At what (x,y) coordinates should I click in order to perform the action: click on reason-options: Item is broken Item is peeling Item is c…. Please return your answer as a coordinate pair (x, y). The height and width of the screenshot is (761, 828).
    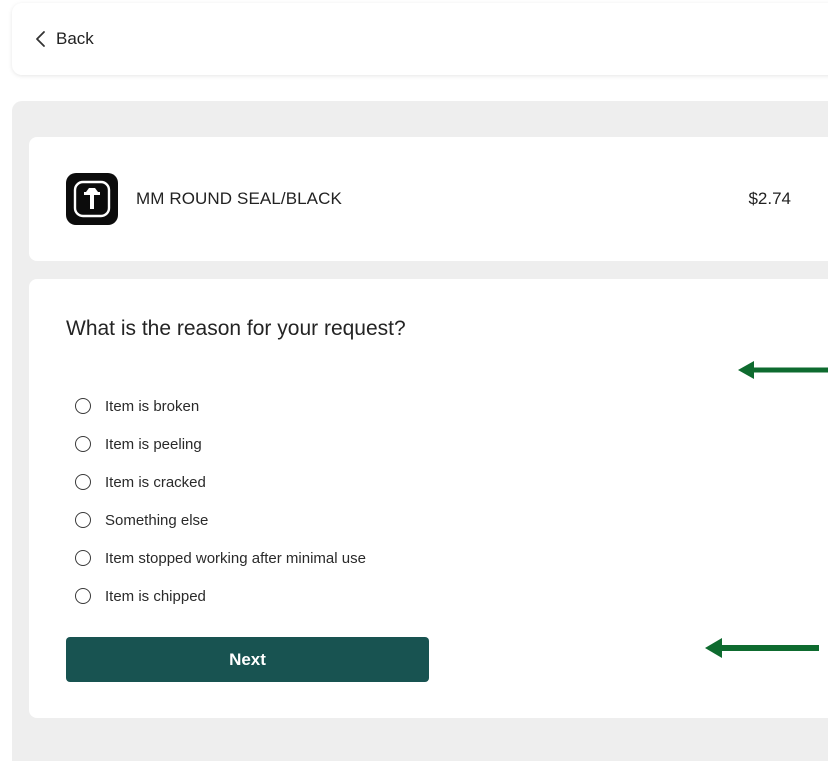
    Looking at the image, I should click on (220, 501).